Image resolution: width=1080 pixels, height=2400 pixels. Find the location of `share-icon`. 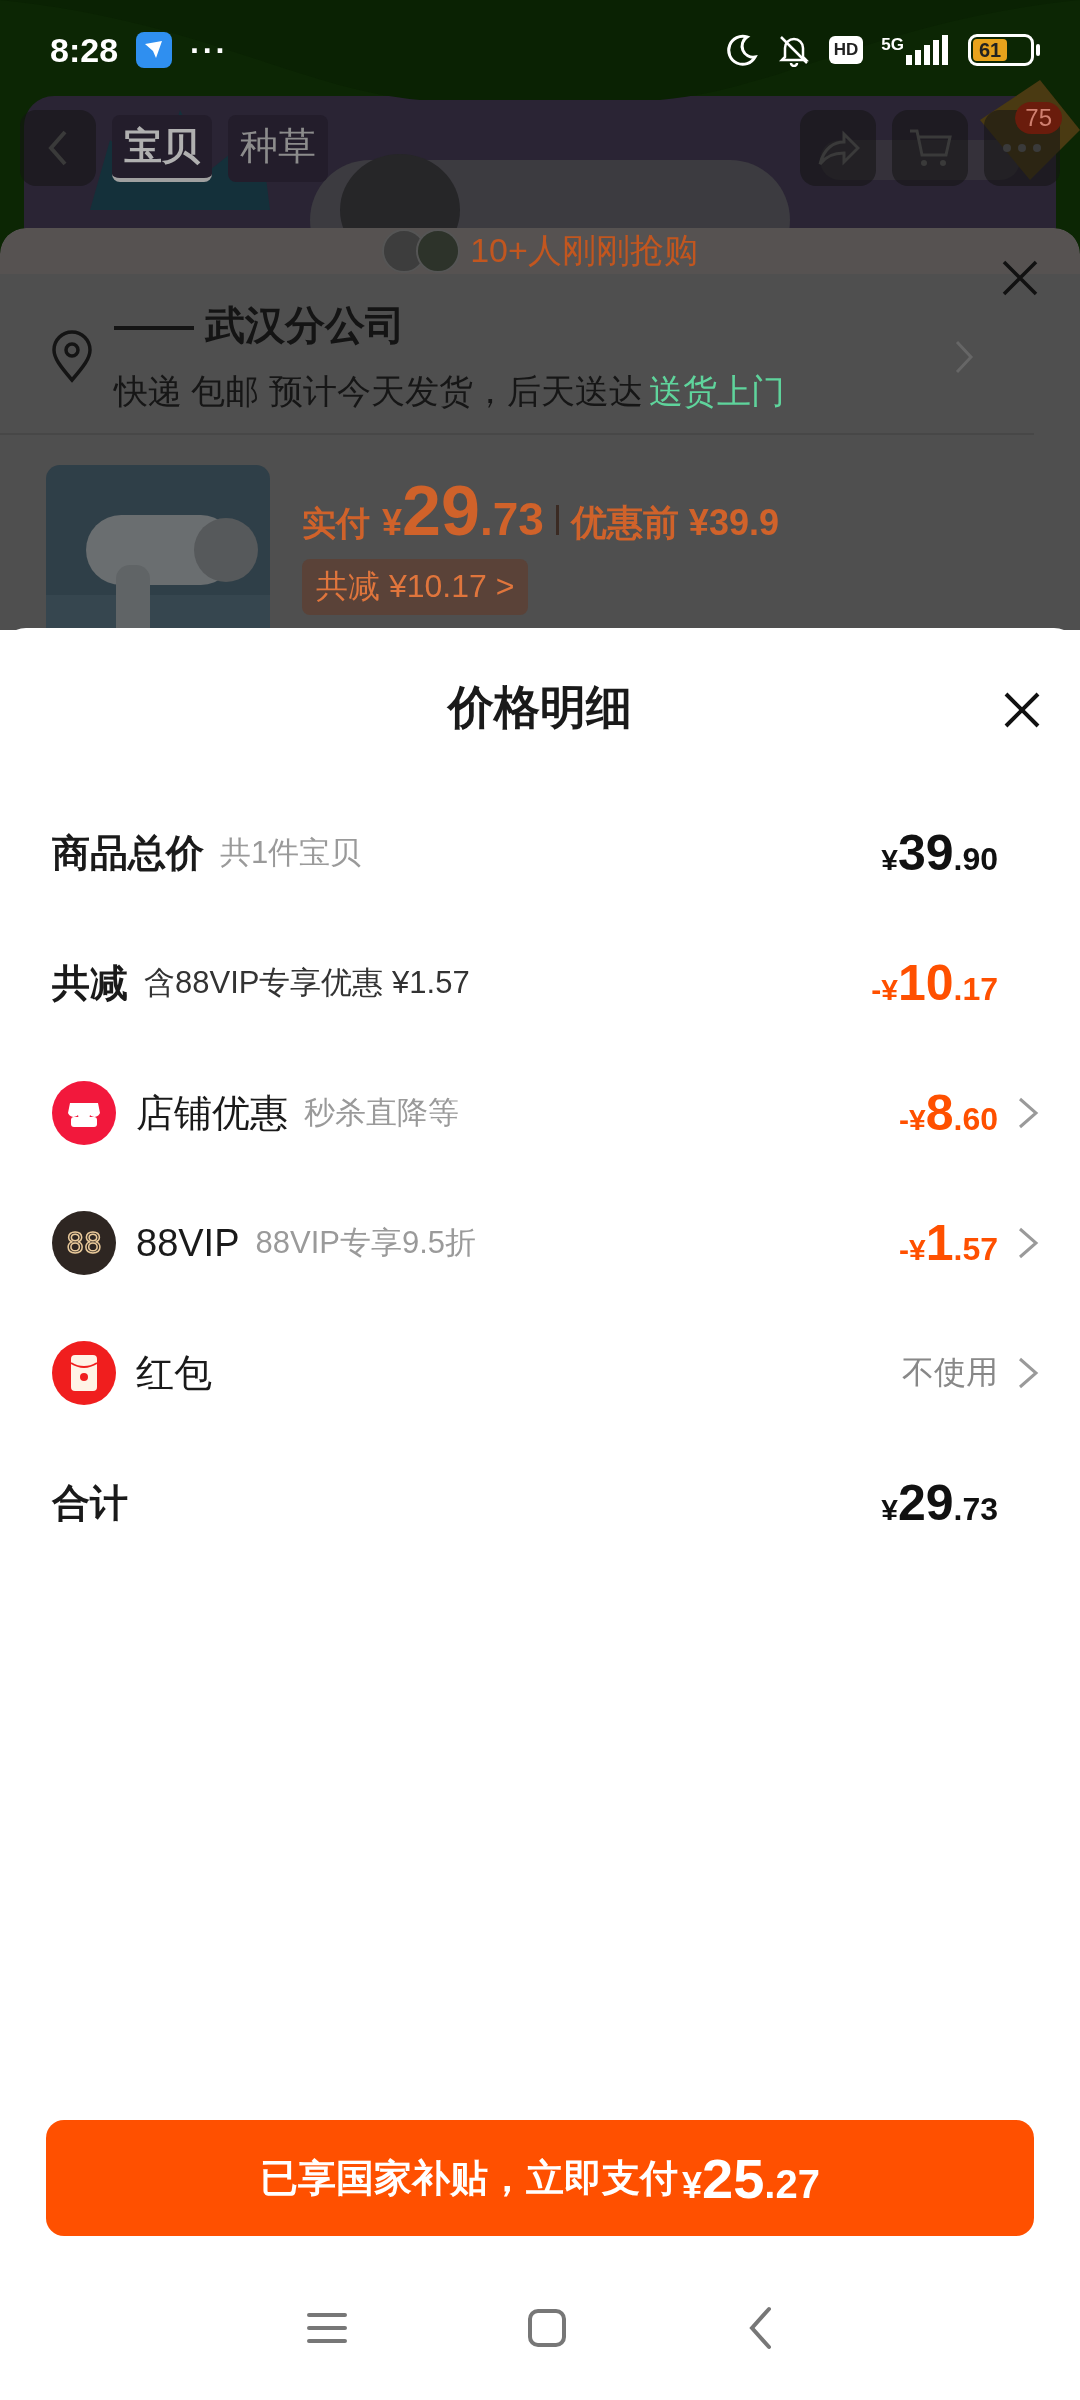

share-icon is located at coordinates (838, 148).